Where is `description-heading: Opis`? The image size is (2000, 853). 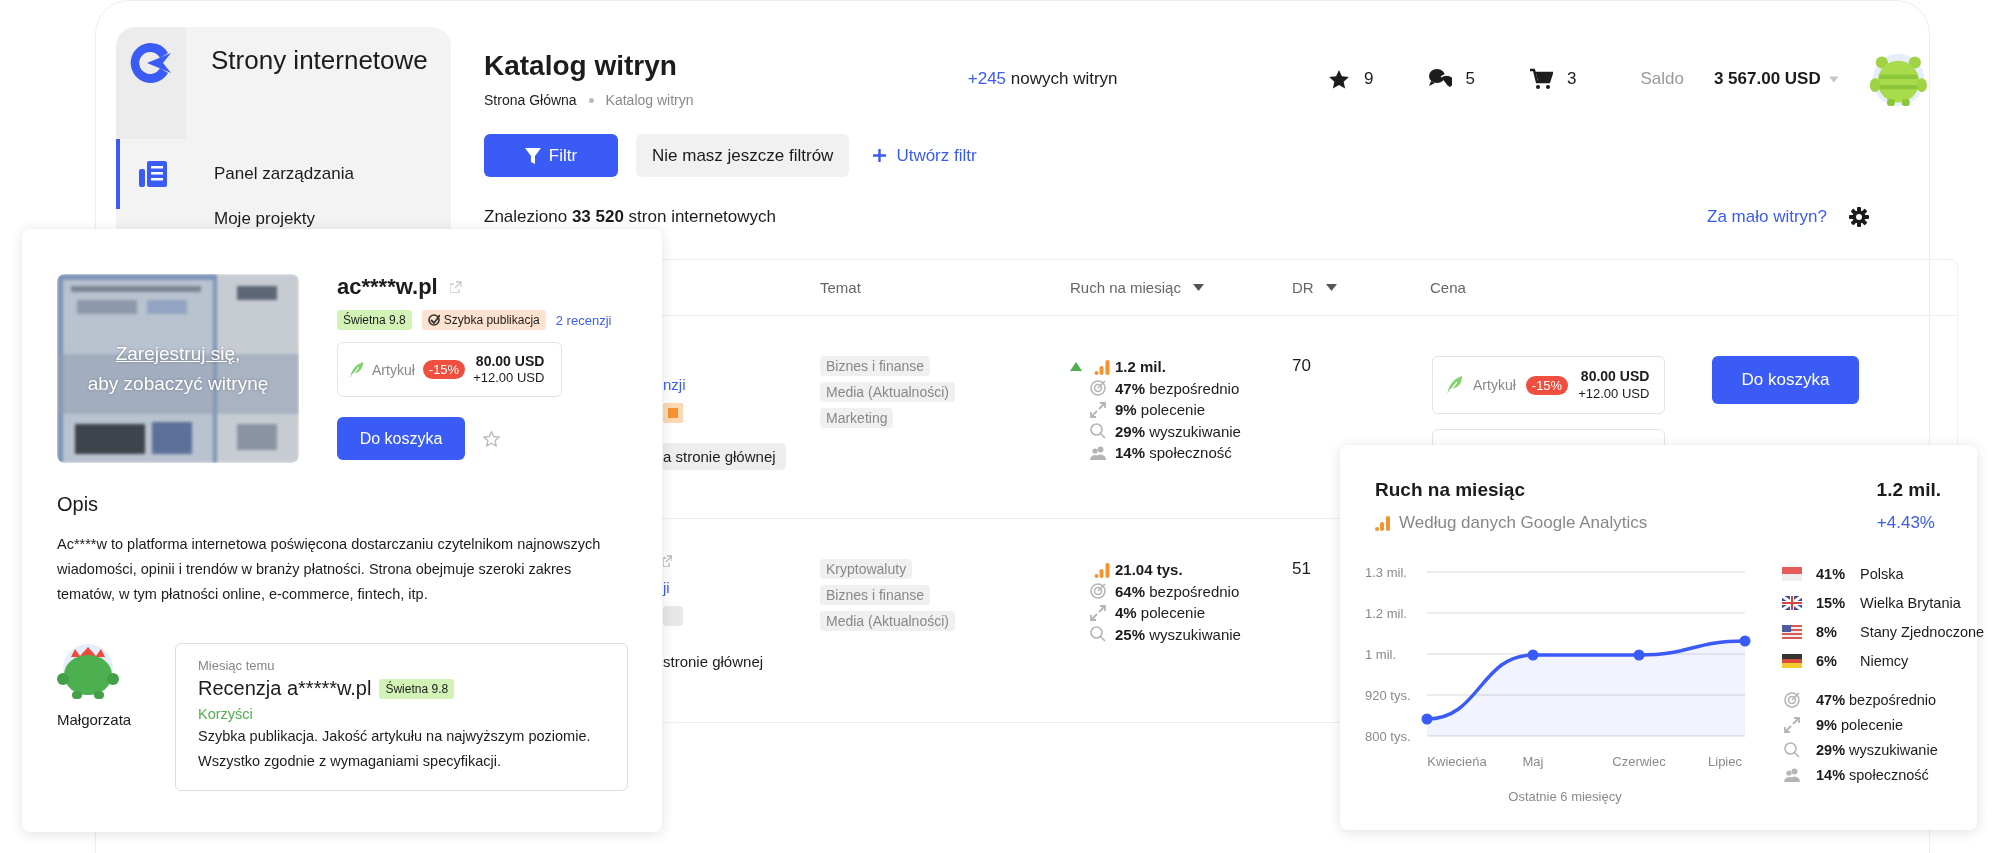 description-heading: Opis is located at coordinates (78, 504).